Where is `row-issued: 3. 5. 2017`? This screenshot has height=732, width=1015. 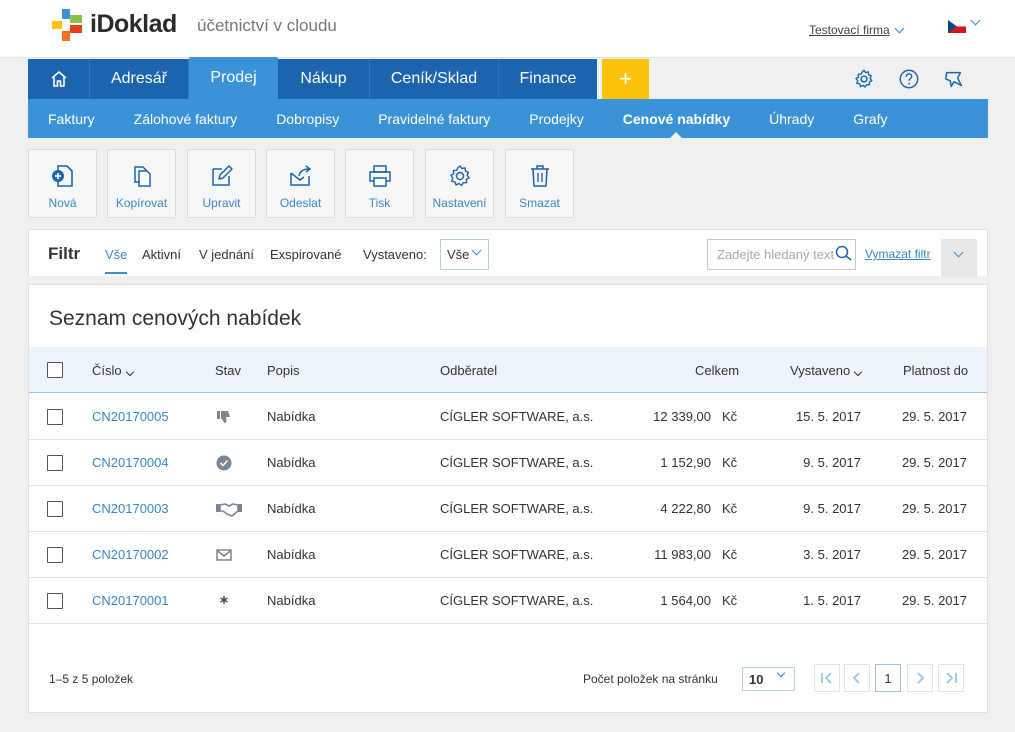 row-issued: 3. 5. 2017 is located at coordinates (832, 554).